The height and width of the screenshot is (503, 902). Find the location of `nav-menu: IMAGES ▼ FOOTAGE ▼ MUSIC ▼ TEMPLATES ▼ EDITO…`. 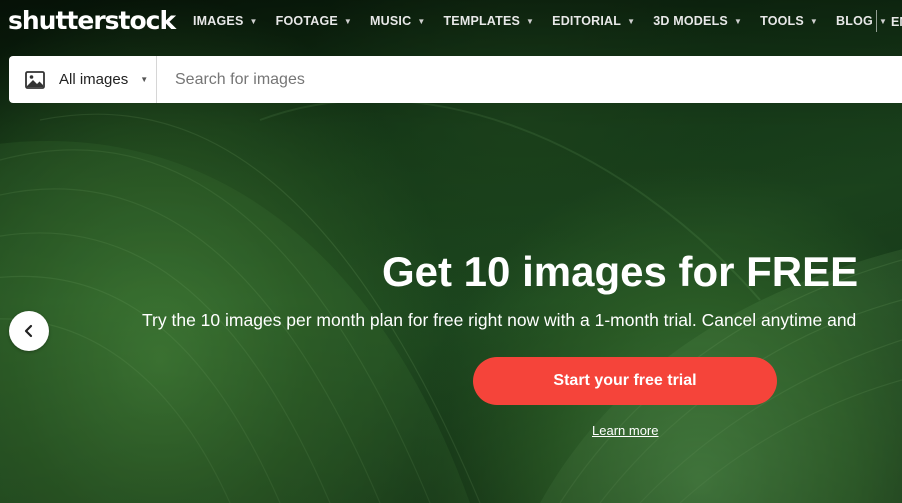

nav-menu: IMAGES ▼ FOOTAGE ▼ MUSIC ▼ TEMPLATES ▼ EDITO… is located at coordinates (540, 21).